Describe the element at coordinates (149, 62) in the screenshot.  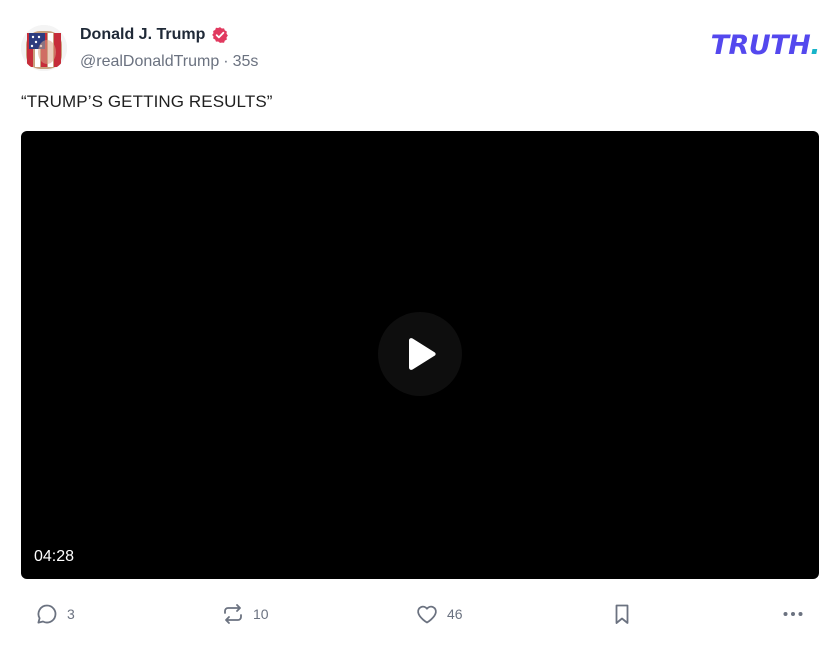
I see `author-handle: @realDonaldTrump` at that location.